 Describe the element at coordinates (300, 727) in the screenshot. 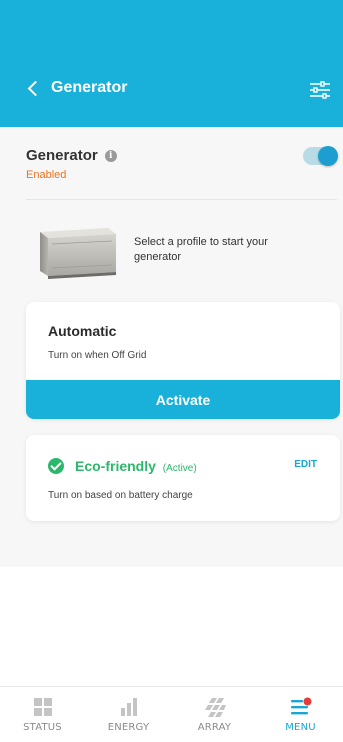

I see `tab-menu-label: MENU` at that location.